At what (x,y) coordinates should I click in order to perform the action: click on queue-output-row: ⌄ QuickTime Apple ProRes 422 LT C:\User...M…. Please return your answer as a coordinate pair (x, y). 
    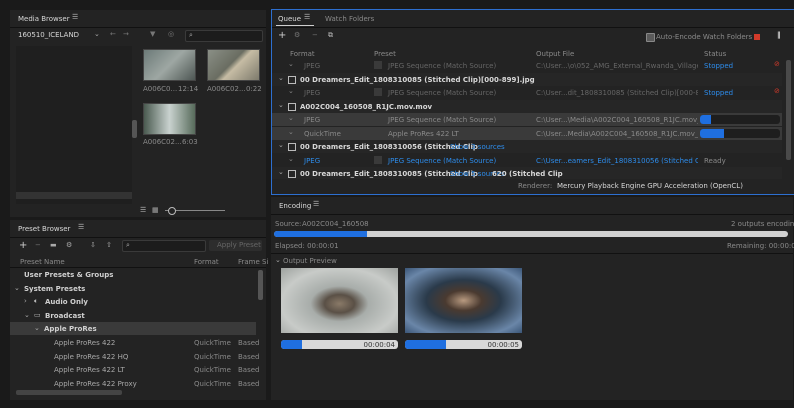
    Looking at the image, I should click on (527, 133).